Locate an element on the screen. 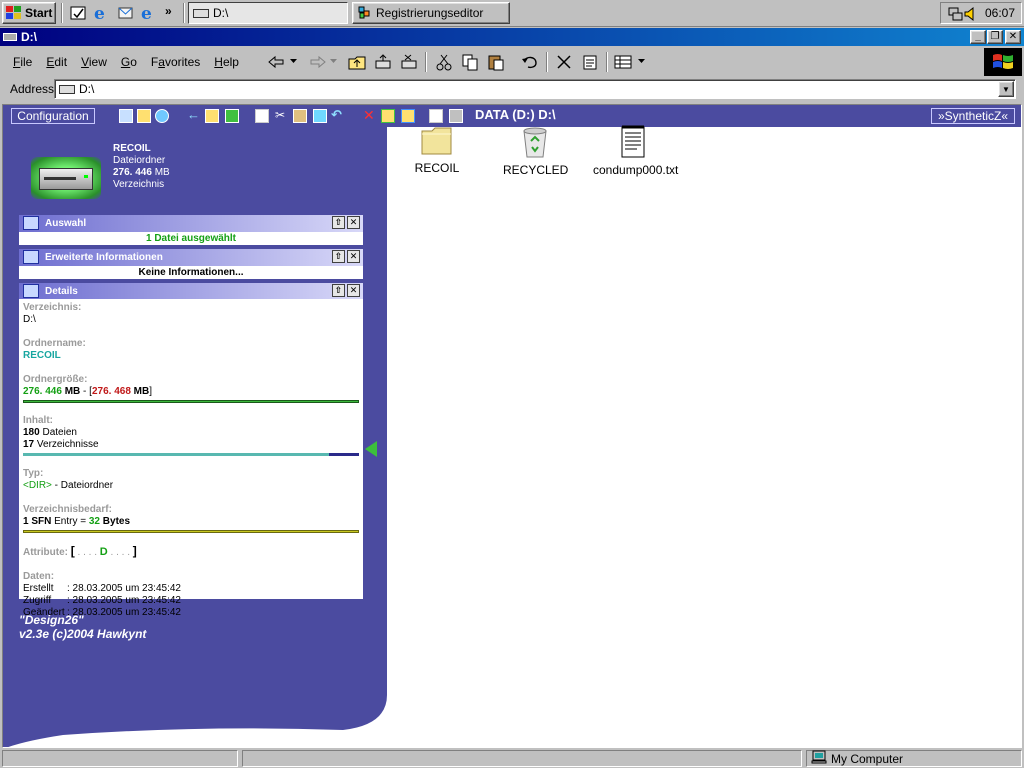 This screenshot has width=1024, height=768. file-item-recycled: RECYCLED is located at coordinates (535, 151).